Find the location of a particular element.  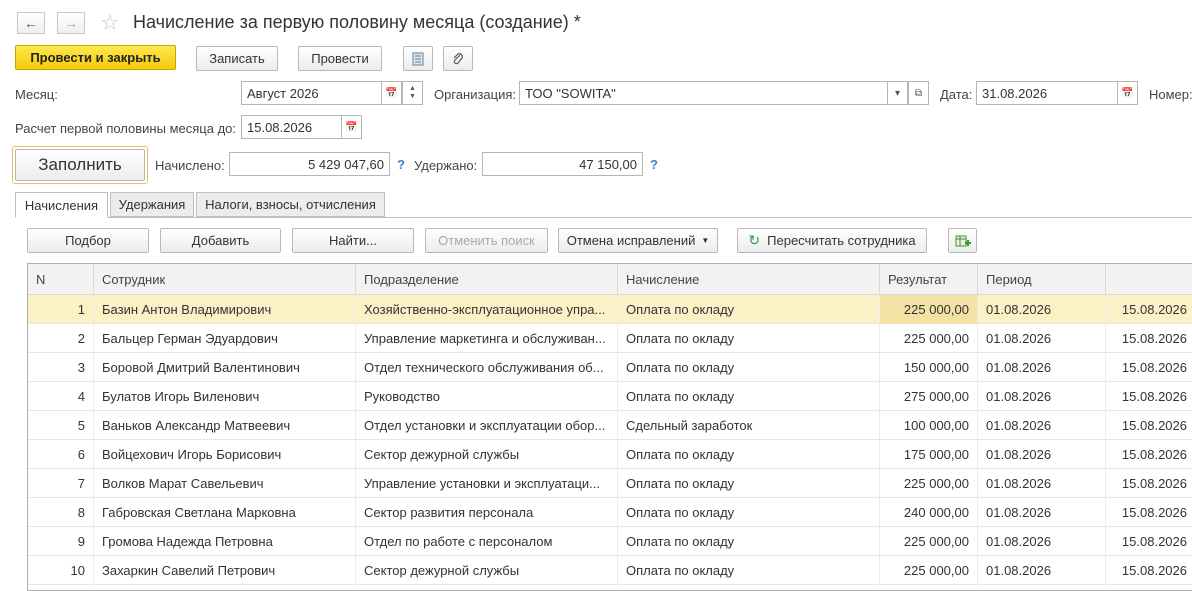

cell-n: 9 is located at coordinates (61, 541).